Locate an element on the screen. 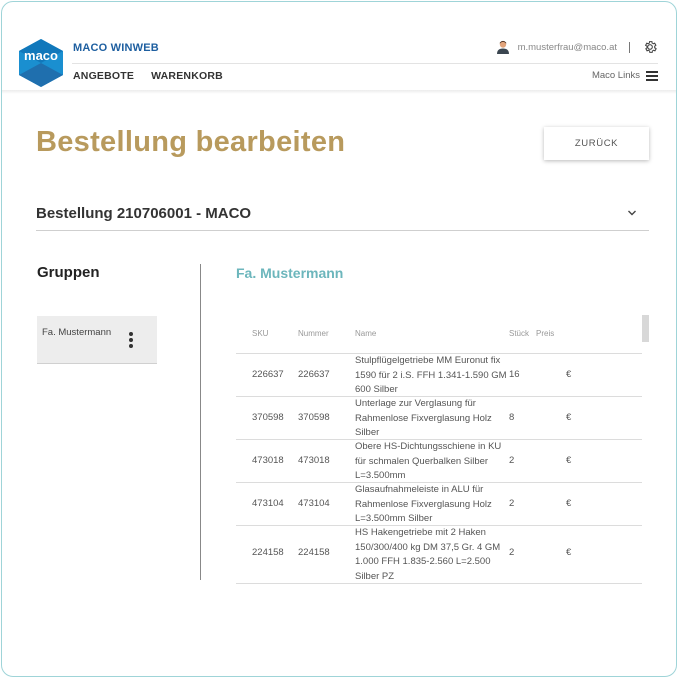 The image size is (680, 680). maco-links-menu: Maco Links is located at coordinates (625, 75).